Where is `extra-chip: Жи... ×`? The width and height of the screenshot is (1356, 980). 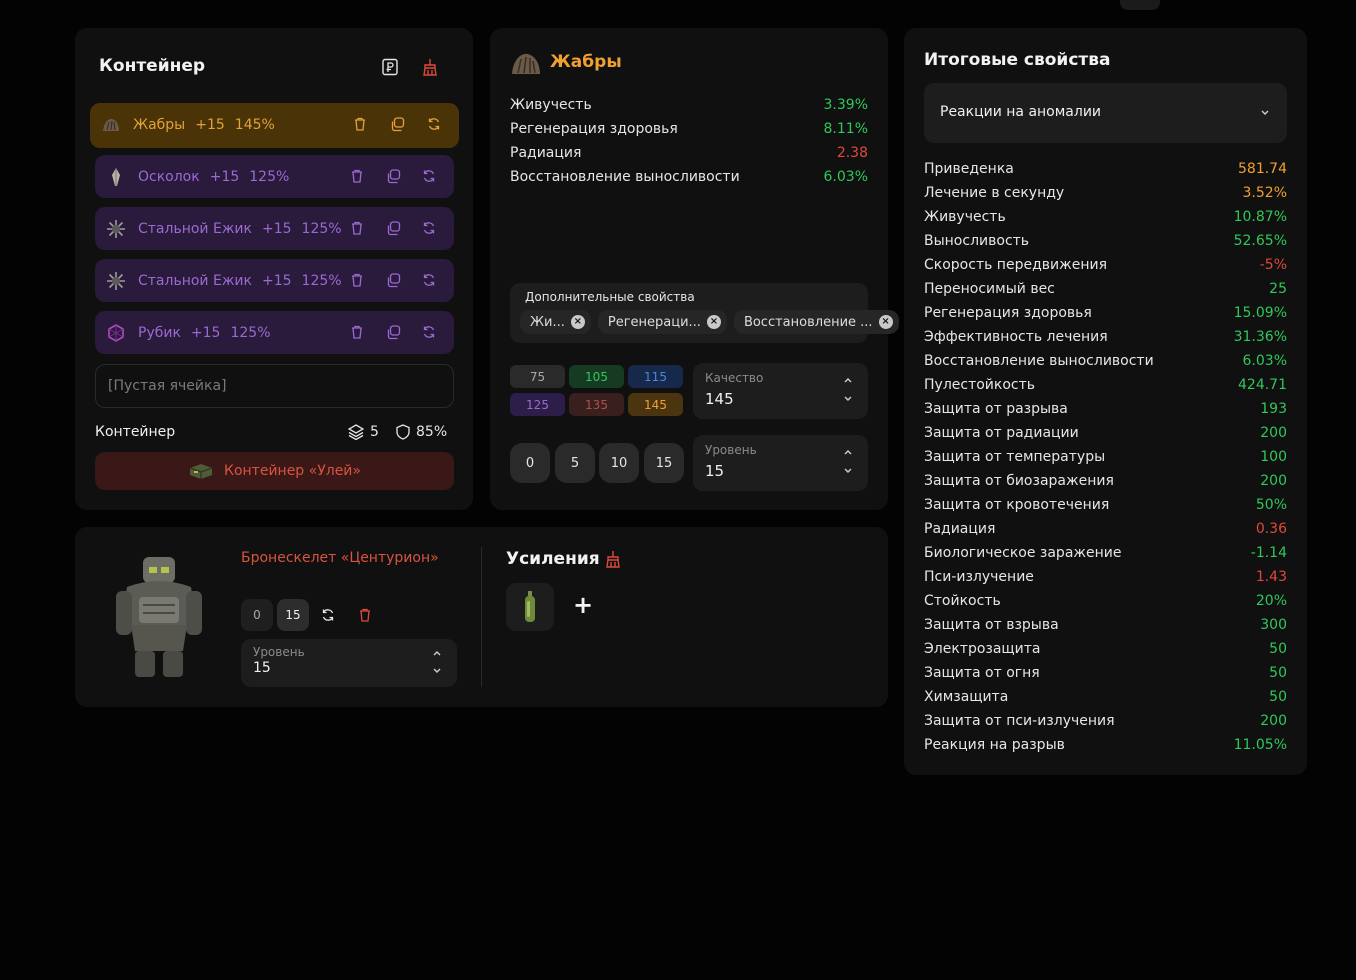
extra-chip: Жи... × is located at coordinates (555, 322).